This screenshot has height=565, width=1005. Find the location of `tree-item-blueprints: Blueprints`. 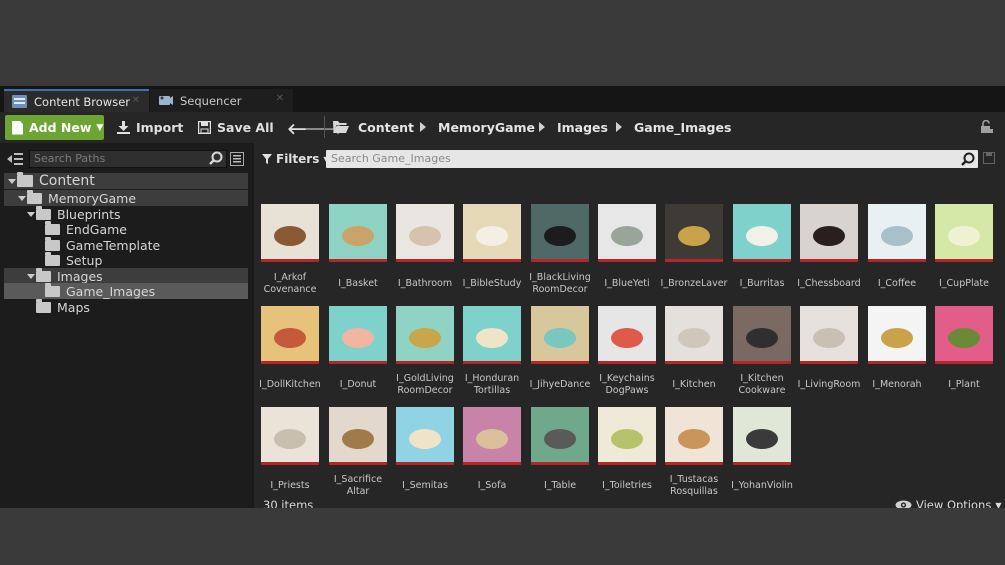

tree-item-blueprints: Blueprints is located at coordinates (126, 213).